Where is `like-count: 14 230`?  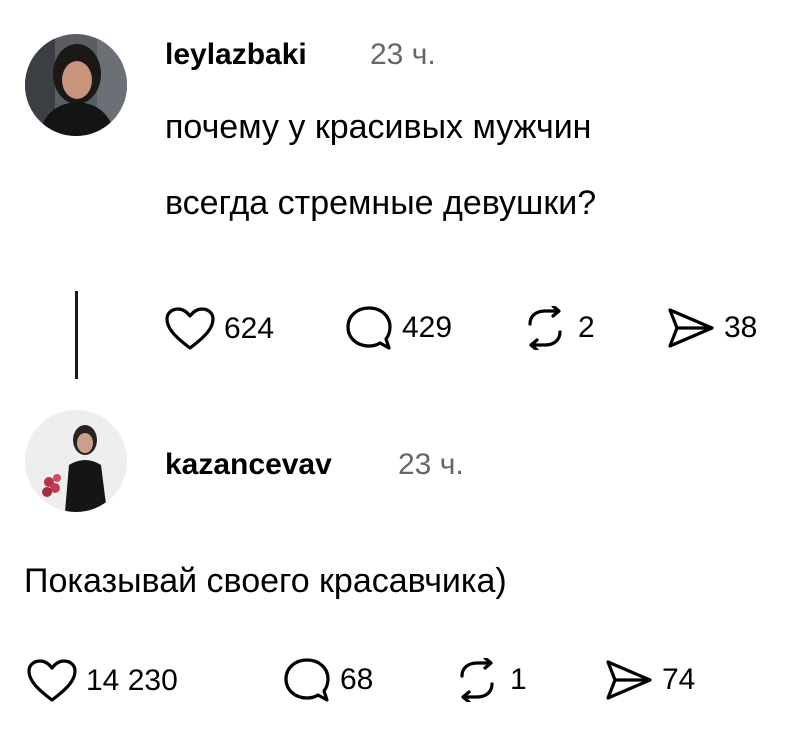
like-count: 14 230 is located at coordinates (132, 680).